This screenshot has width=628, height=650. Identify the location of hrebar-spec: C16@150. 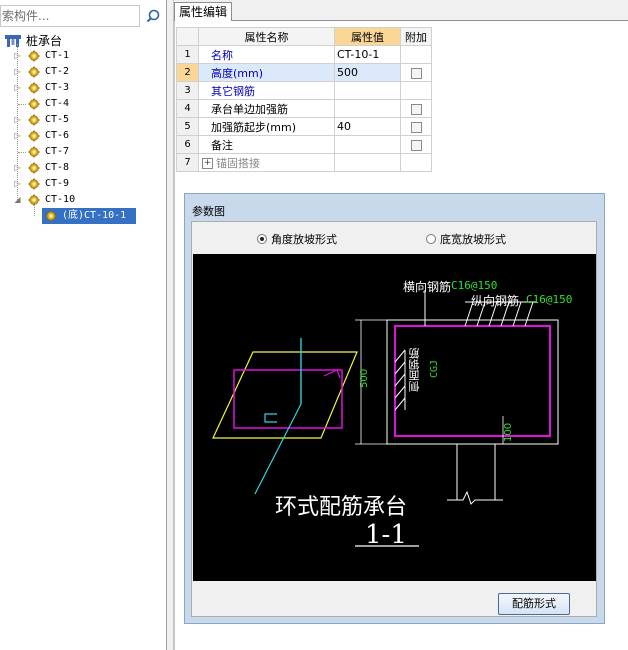
(474, 285).